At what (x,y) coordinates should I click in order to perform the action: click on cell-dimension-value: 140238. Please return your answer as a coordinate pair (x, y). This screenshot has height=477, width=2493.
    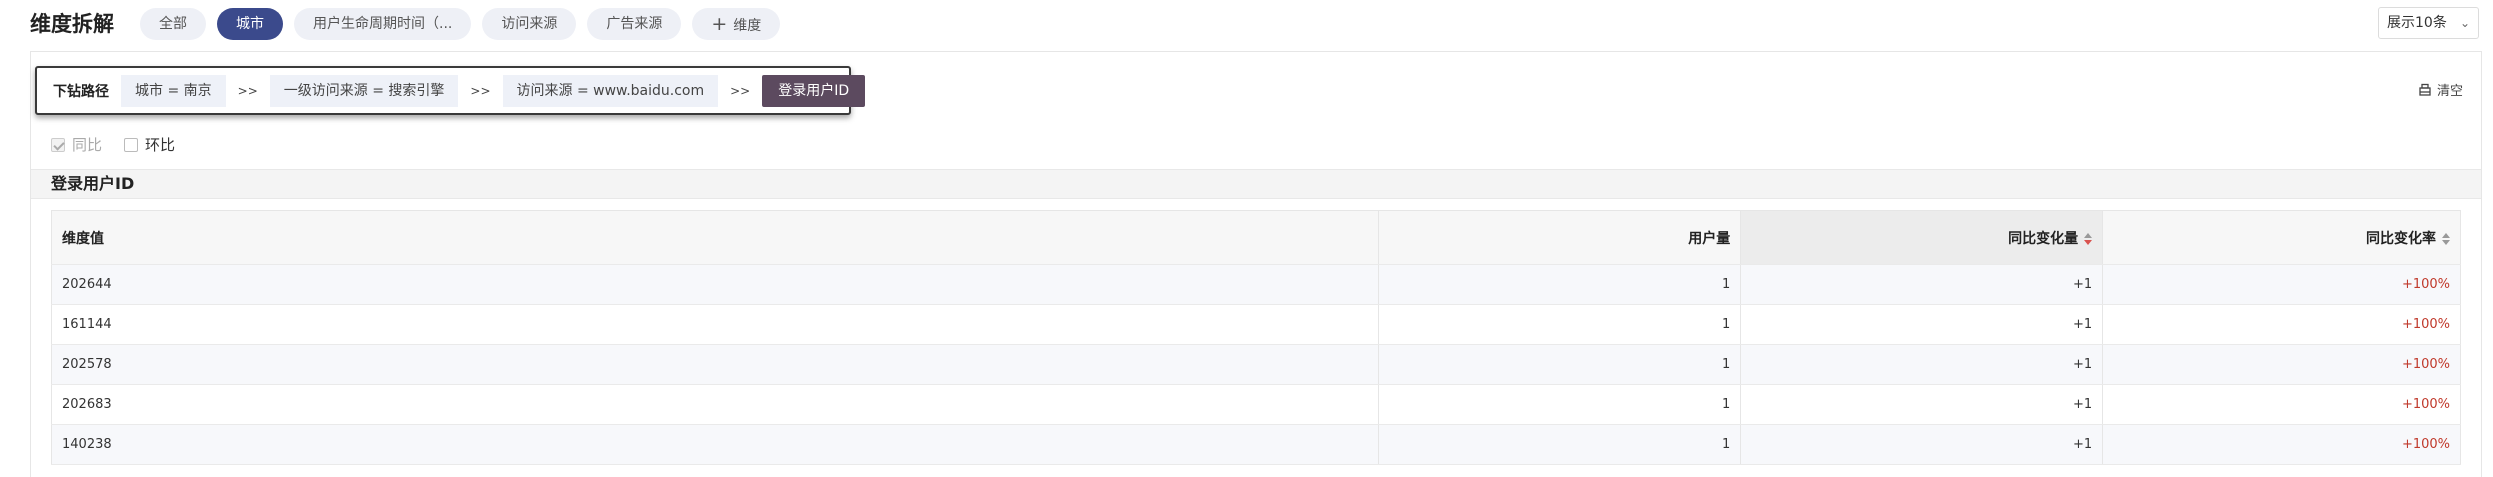
    Looking at the image, I should click on (714, 444).